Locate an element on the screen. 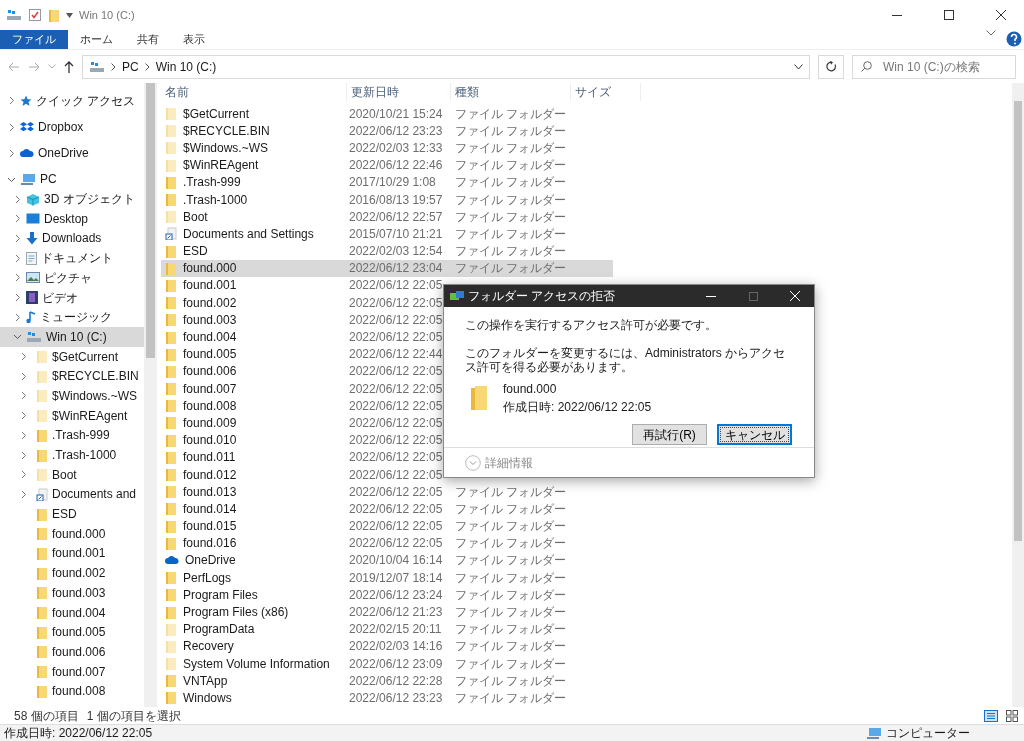  sidebar-item: ミュージック is located at coordinates (72, 317).